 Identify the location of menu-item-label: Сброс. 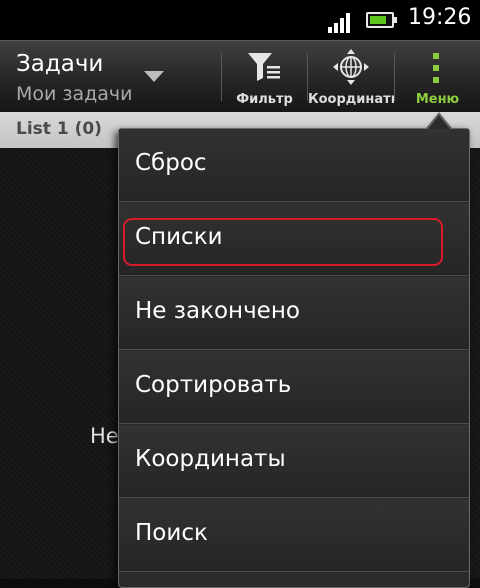
(171, 163).